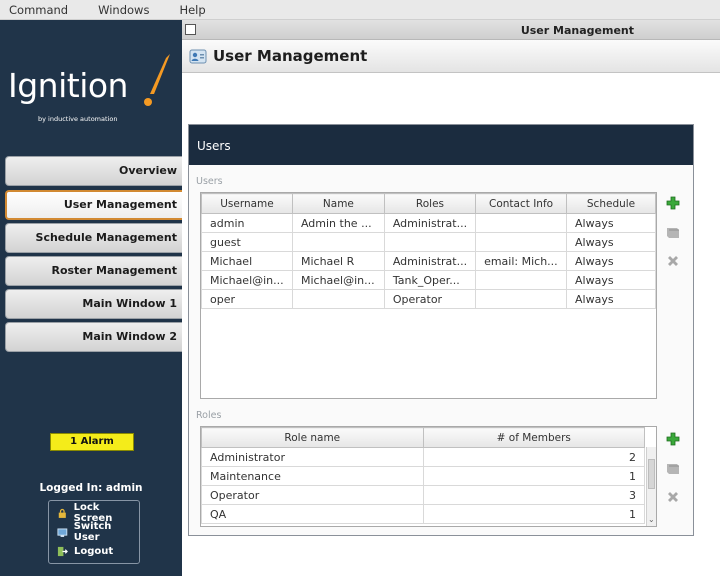 This screenshot has height=576, width=720. Describe the element at coordinates (93, 271) in the screenshot. I see `nav-roster-management: Roster Management` at that location.